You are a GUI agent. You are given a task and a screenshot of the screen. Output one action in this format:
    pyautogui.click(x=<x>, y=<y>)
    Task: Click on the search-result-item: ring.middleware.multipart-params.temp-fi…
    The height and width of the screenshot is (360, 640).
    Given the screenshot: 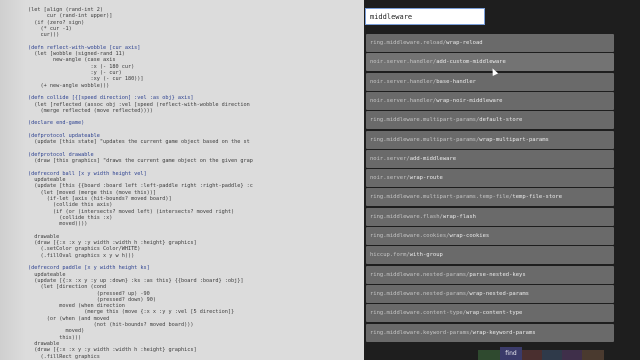 What is the action you would take?
    pyautogui.click(x=490, y=197)
    